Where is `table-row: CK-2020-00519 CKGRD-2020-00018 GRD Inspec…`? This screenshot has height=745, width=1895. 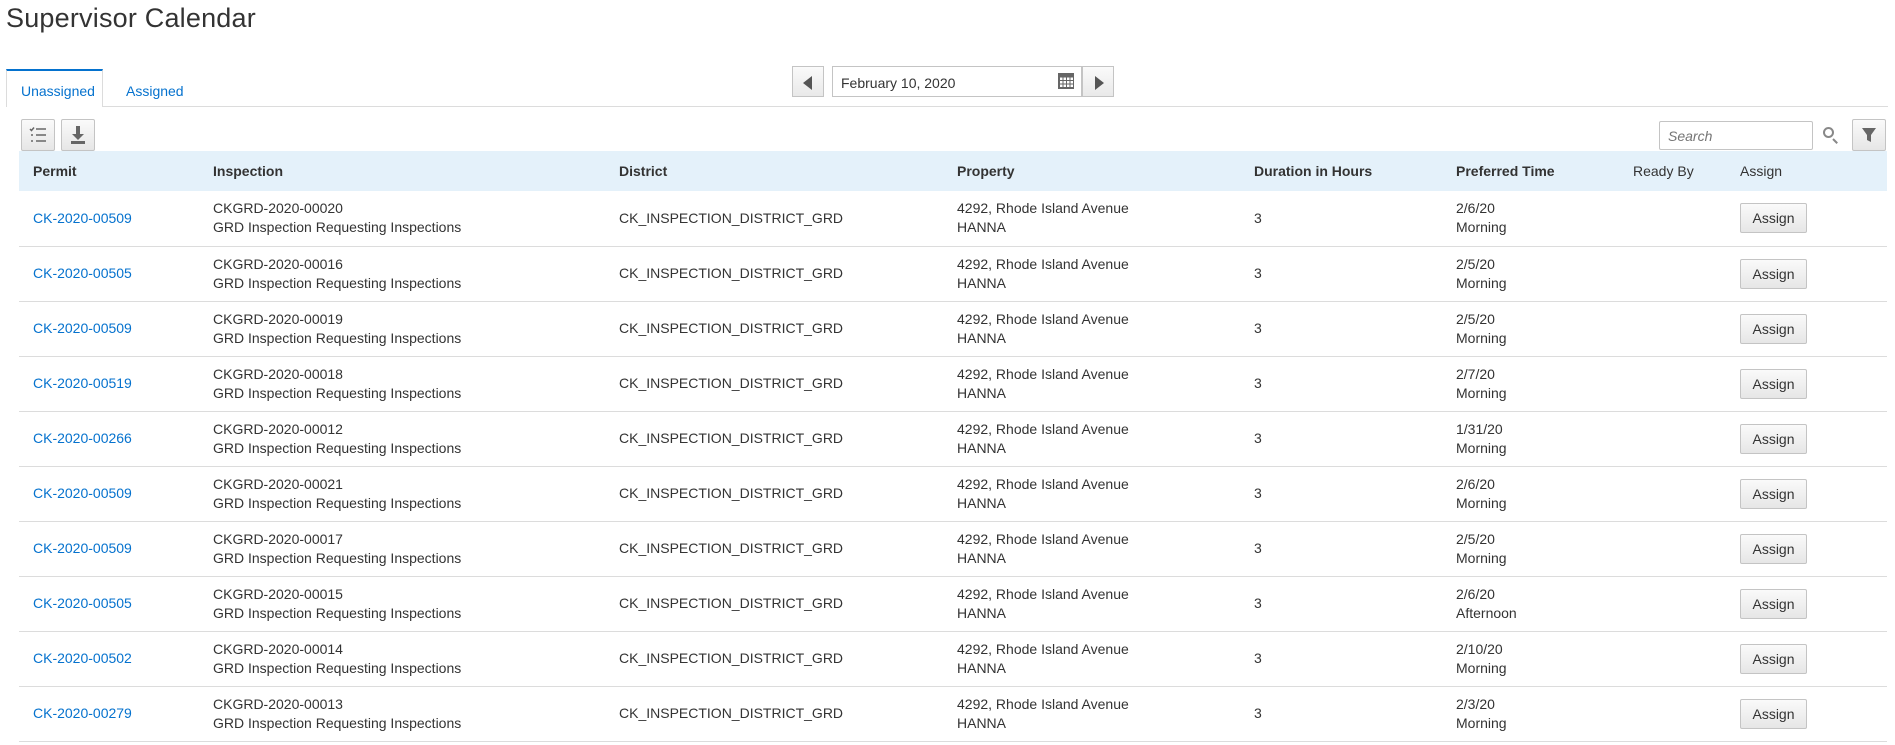
table-row: CK-2020-00519 CKGRD-2020-00018 GRD Inspec… is located at coordinates (953, 384).